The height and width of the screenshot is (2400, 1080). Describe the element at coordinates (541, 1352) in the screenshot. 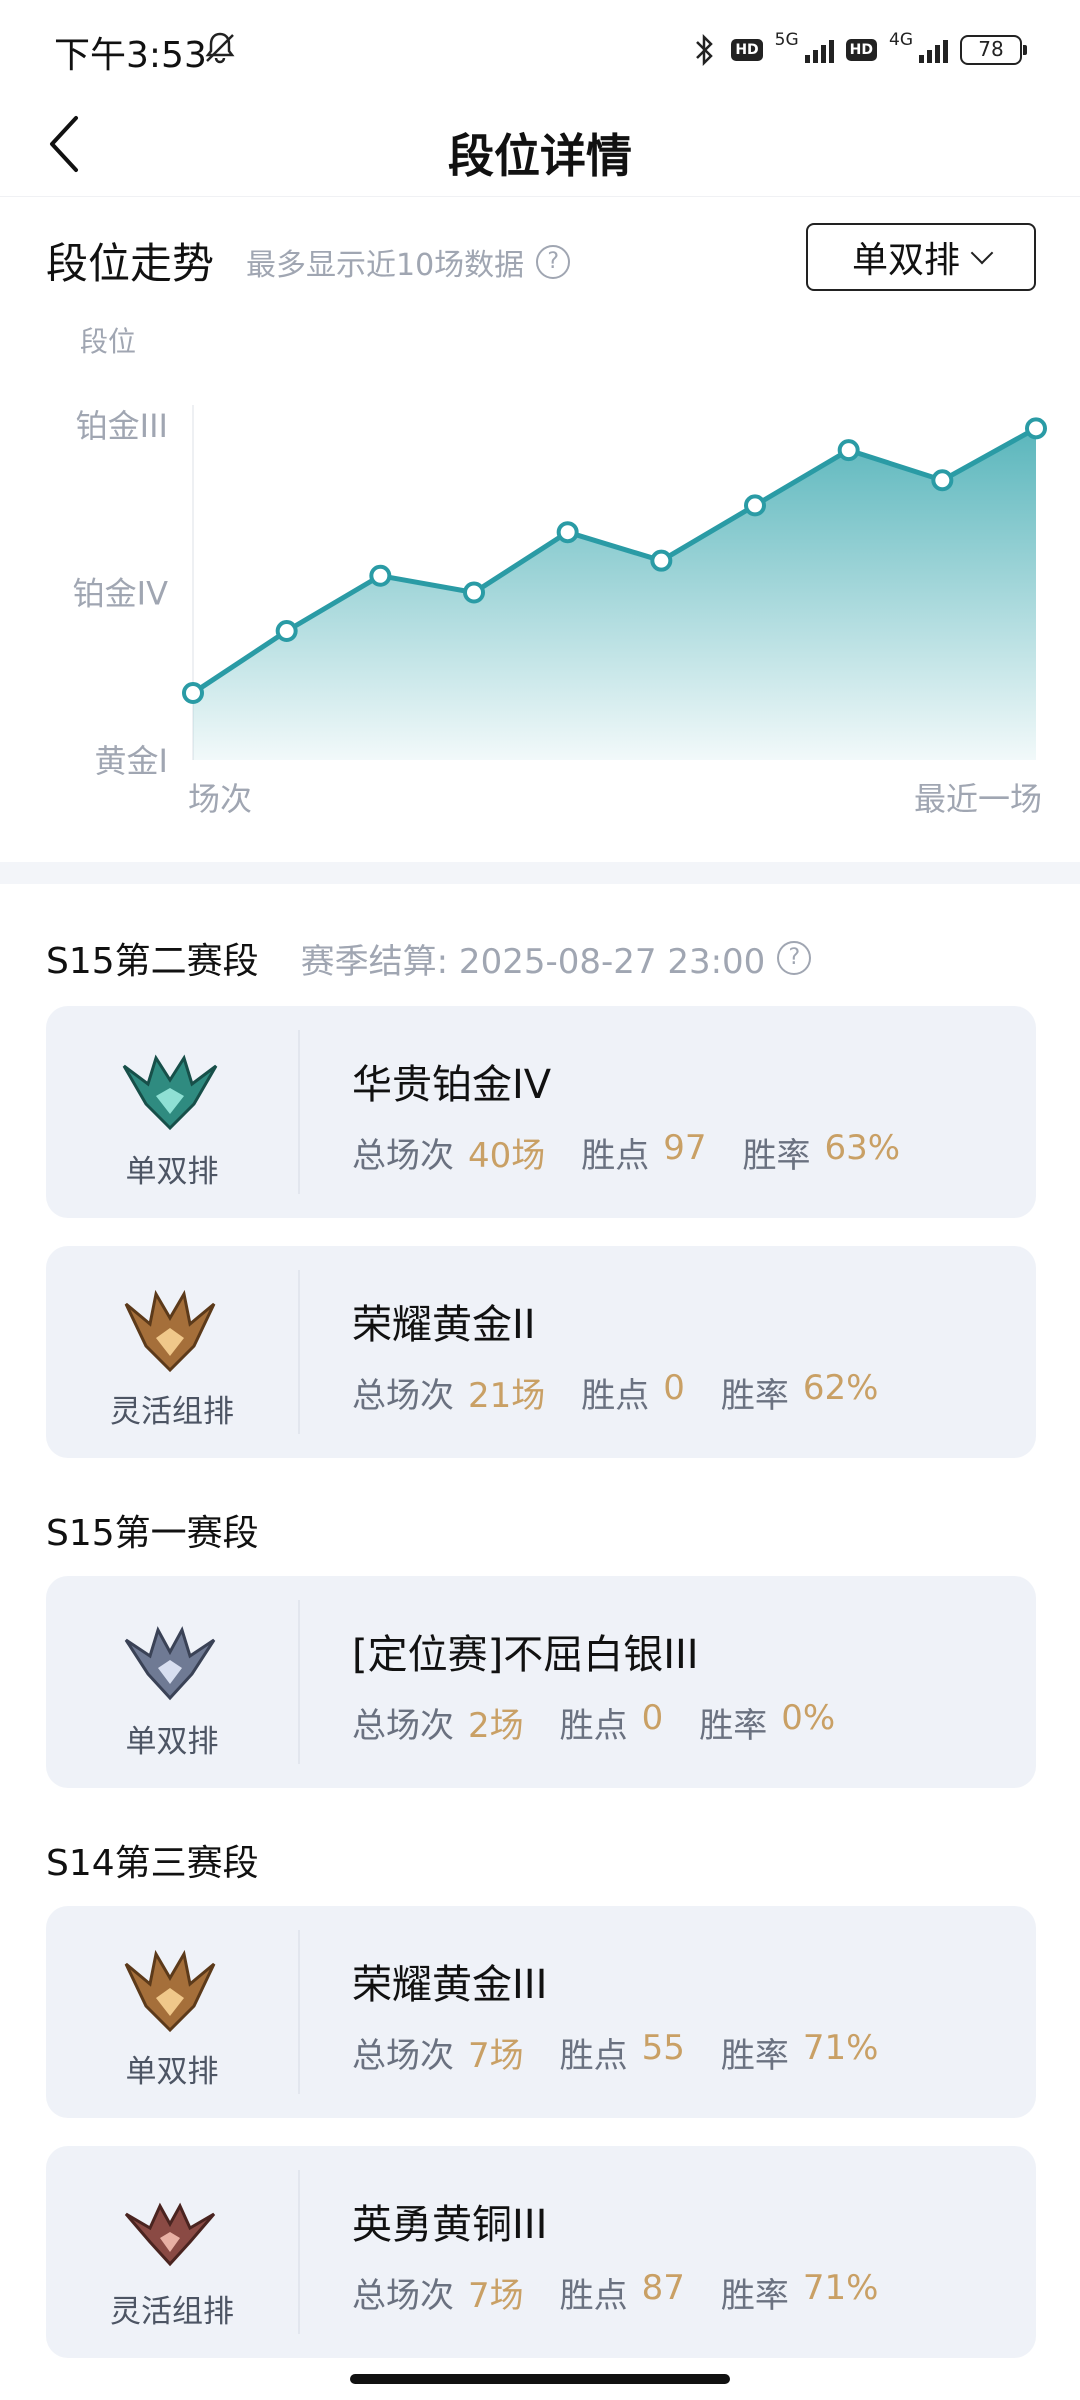

I see `rank-card: 灵活组排 荣耀黄金II 总场次 21场 胜点 0 胜率 62%` at that location.